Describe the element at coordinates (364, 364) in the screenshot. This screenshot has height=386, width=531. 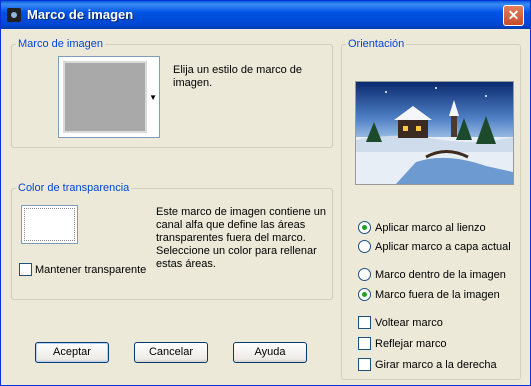
I see `rotate-frame-checkbox` at that location.